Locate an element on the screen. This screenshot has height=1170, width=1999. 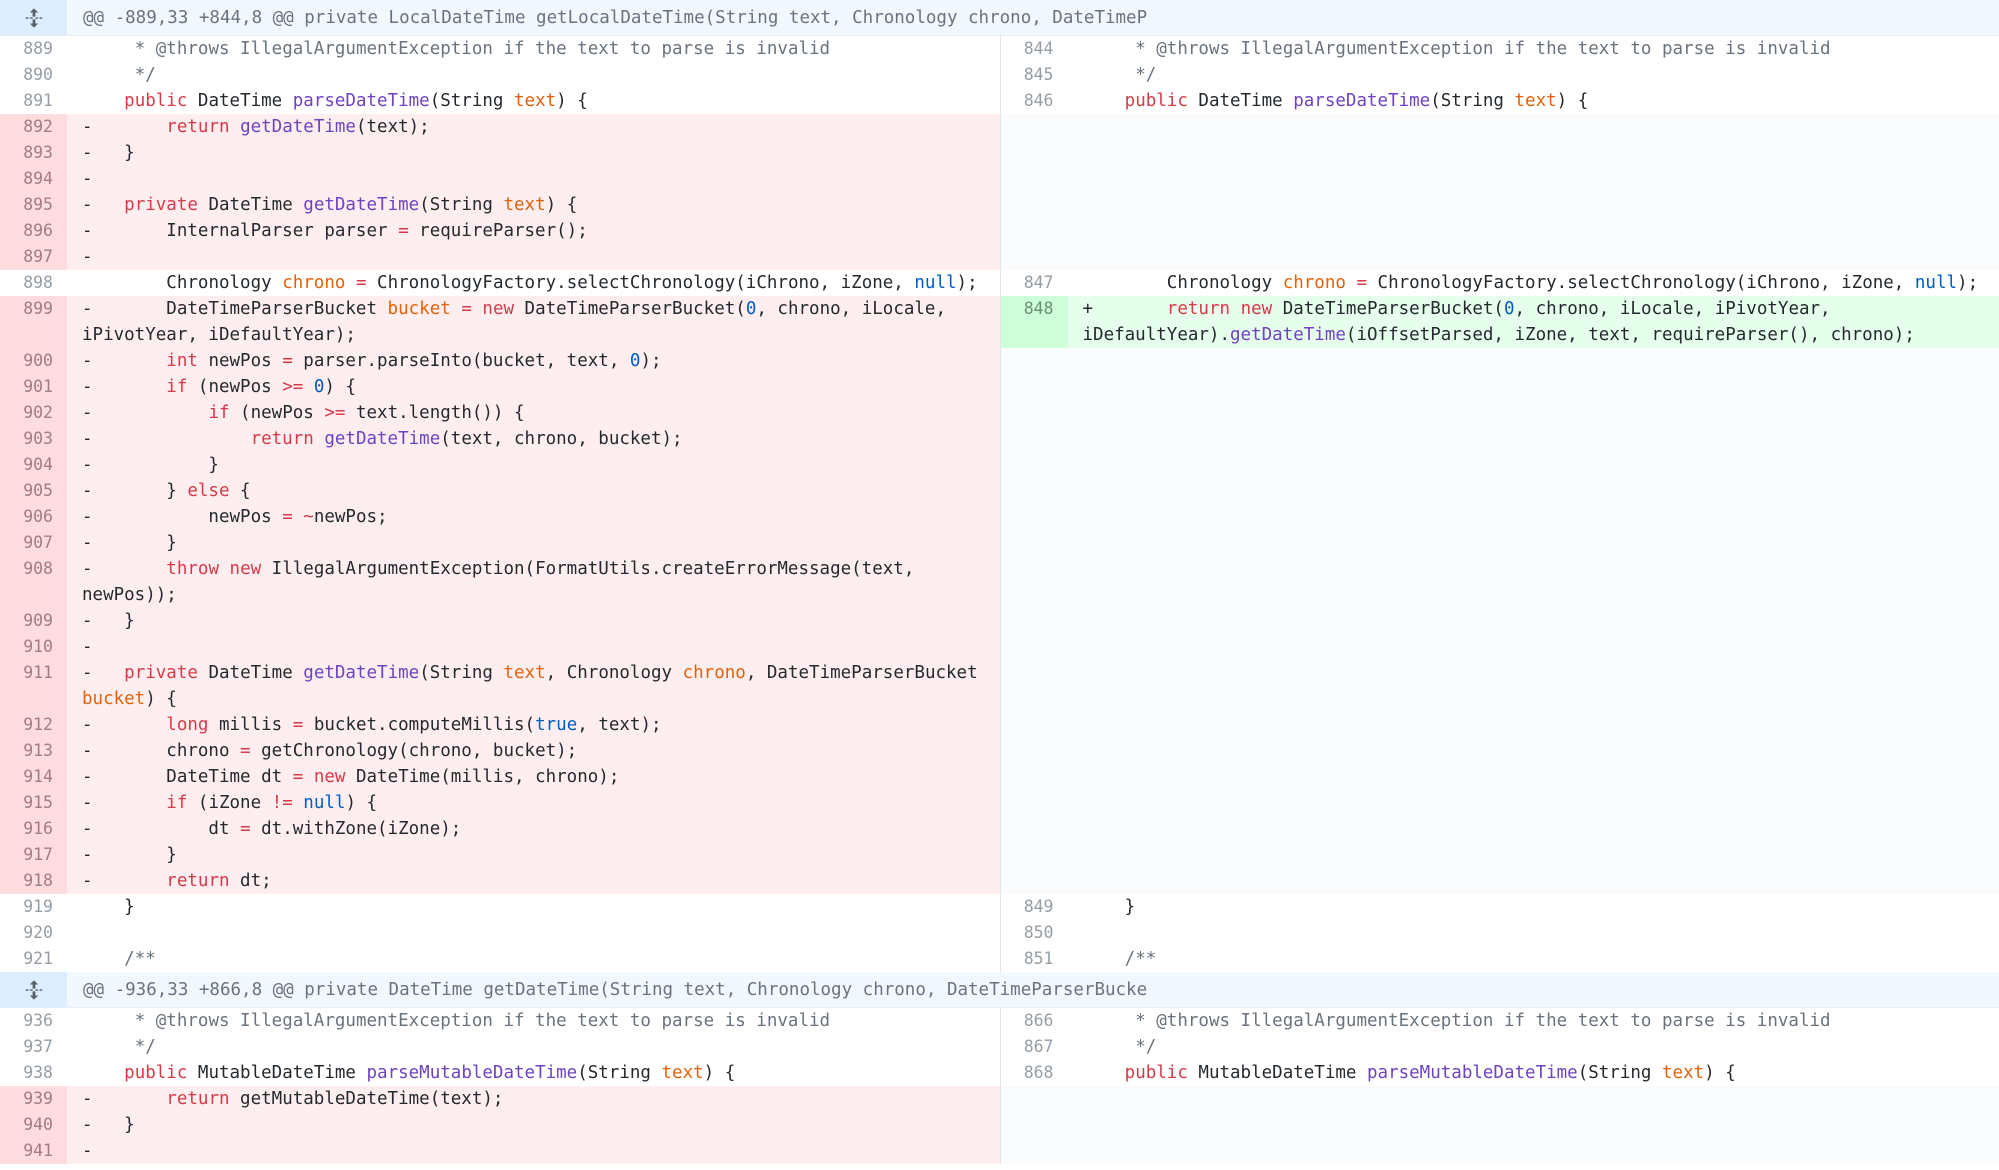
line-number: 891 is located at coordinates (33, 101).